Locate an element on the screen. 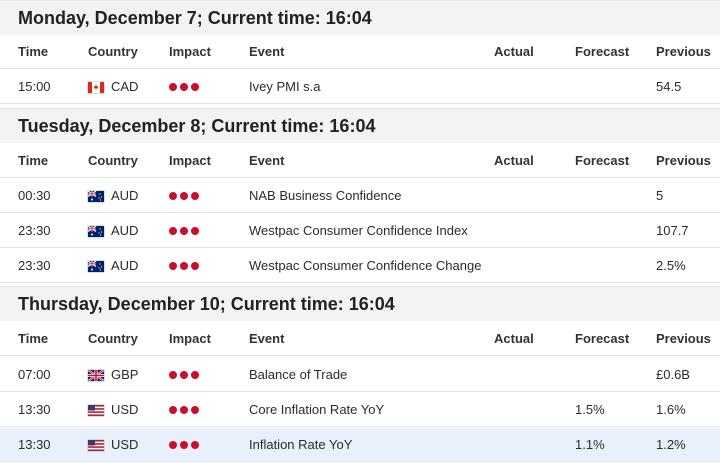  event-country: CAD is located at coordinates (113, 87).